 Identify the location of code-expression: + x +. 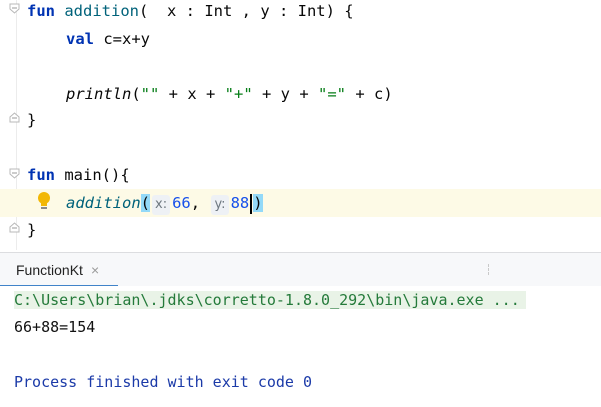
(192, 94).